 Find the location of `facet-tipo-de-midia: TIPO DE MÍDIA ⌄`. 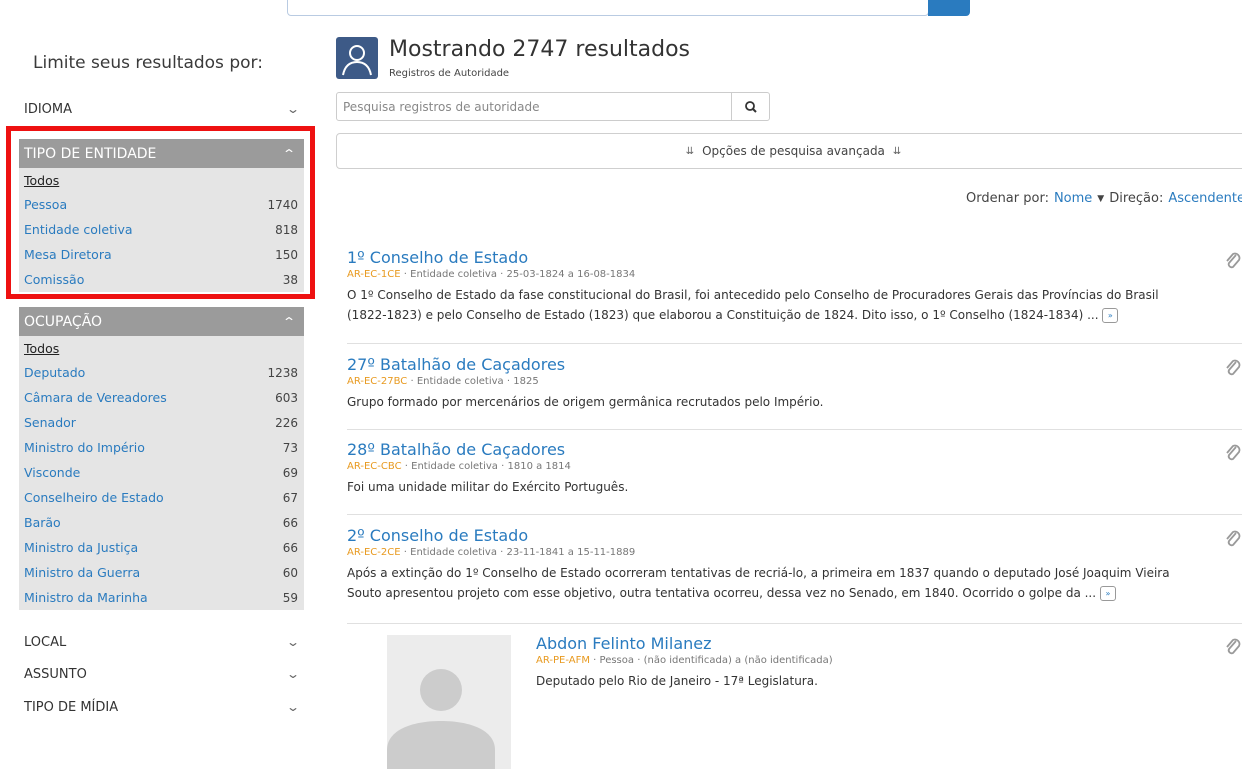

facet-tipo-de-midia: TIPO DE MÍDIA ⌄ is located at coordinates (161, 707).